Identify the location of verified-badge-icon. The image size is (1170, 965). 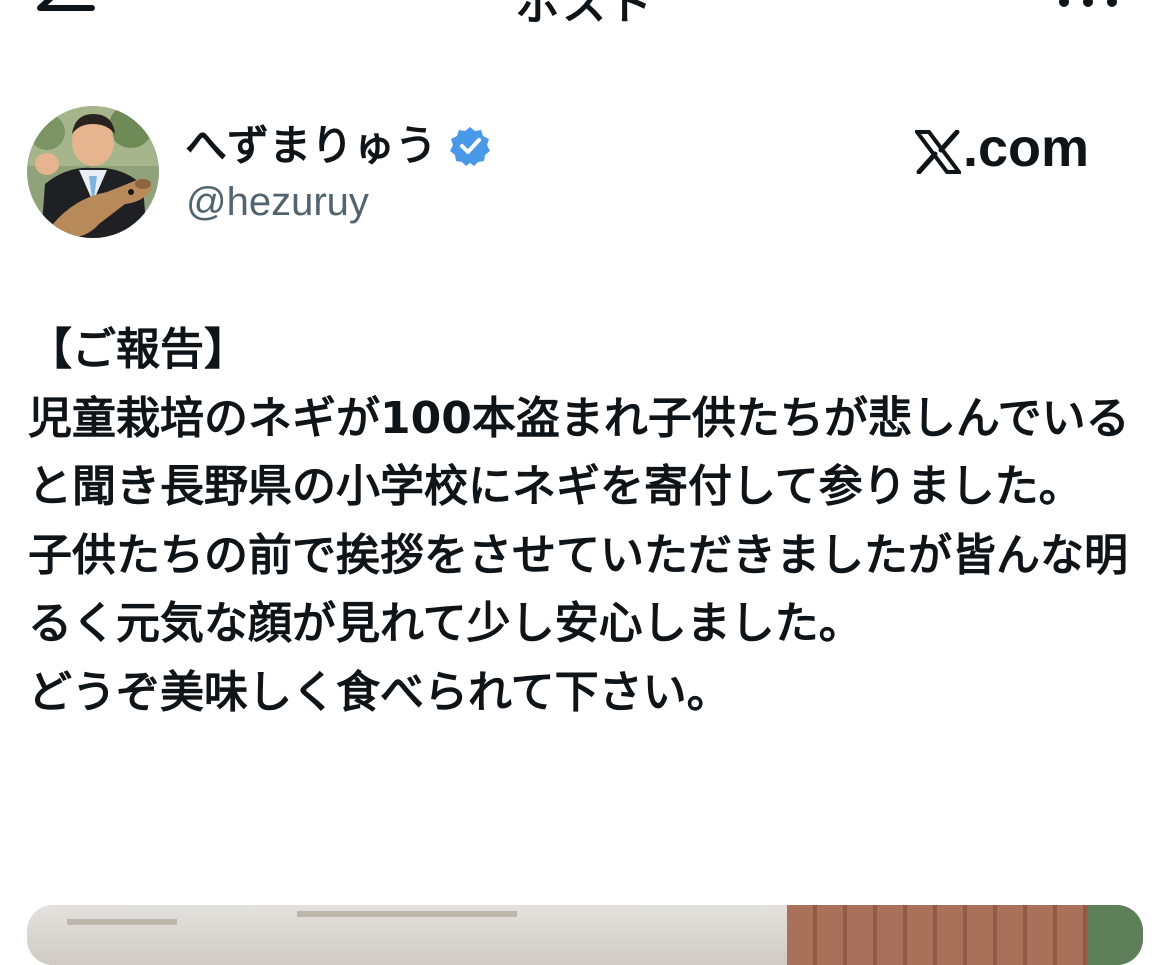
(470, 146).